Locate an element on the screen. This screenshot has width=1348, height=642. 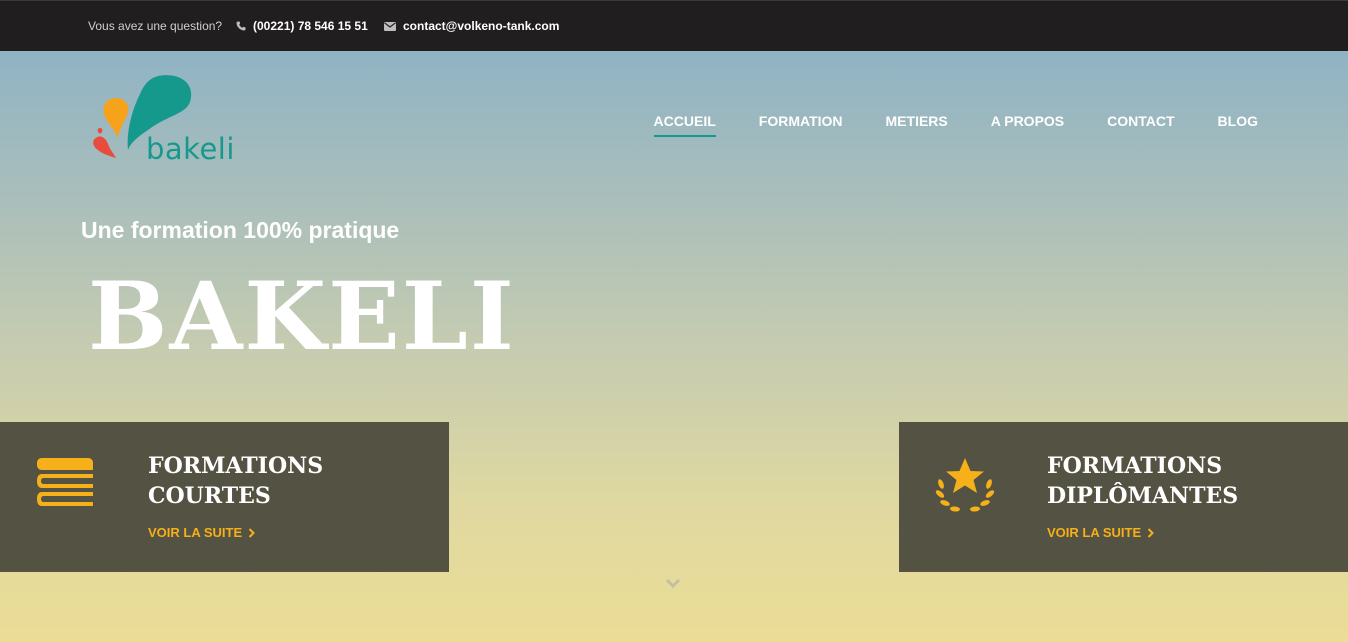
hero-title: BAKELI is located at coordinates (302, 317).